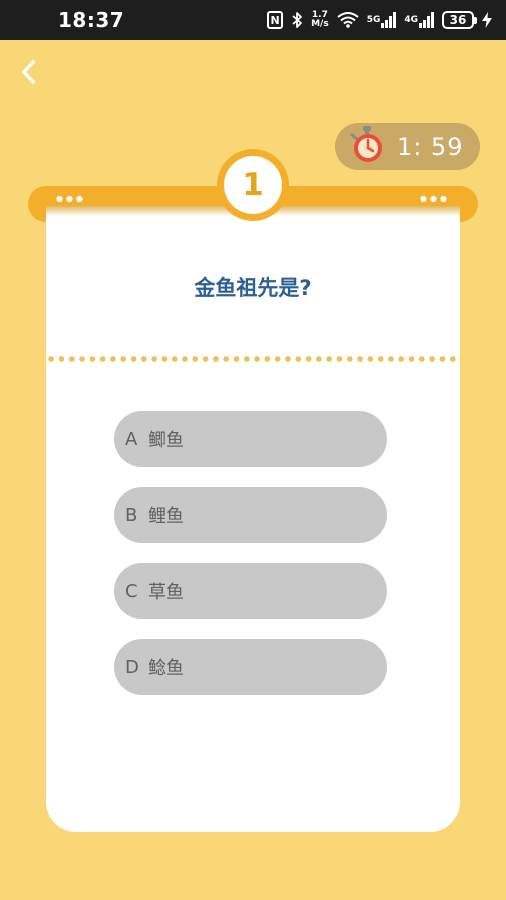 This screenshot has height=900, width=506. I want to click on option-letter: B, so click(131, 515).